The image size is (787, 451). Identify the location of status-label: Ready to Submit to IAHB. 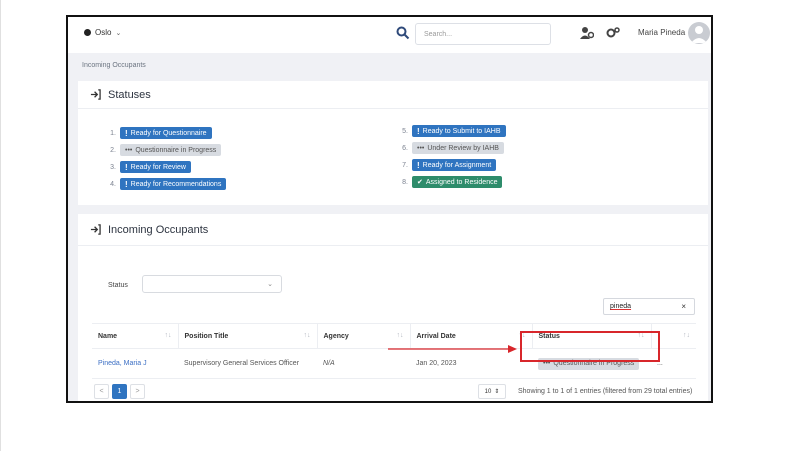
(461, 131).